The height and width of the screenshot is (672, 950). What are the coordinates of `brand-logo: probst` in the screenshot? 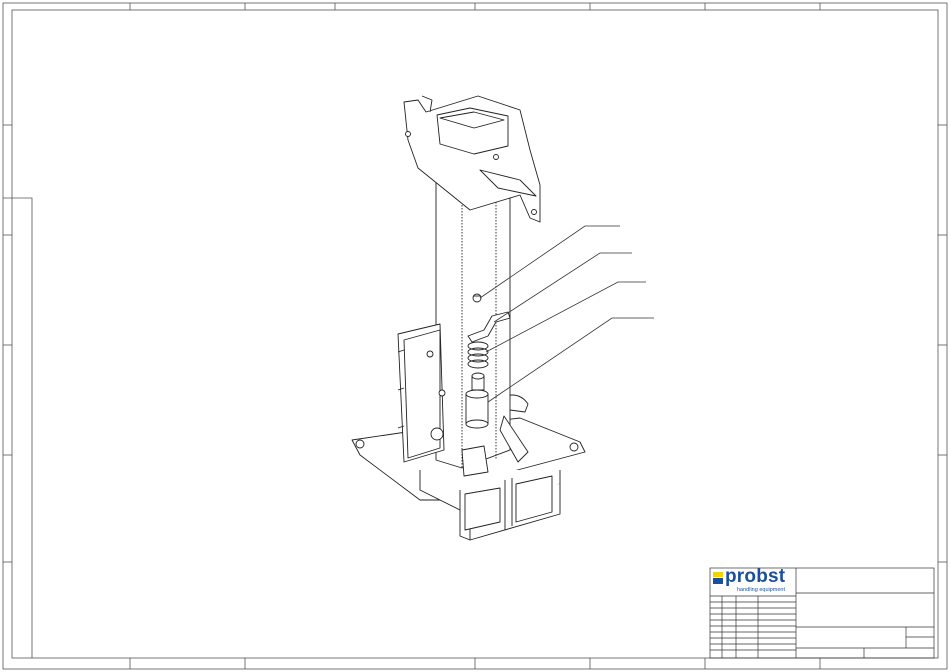 It's located at (755, 576).